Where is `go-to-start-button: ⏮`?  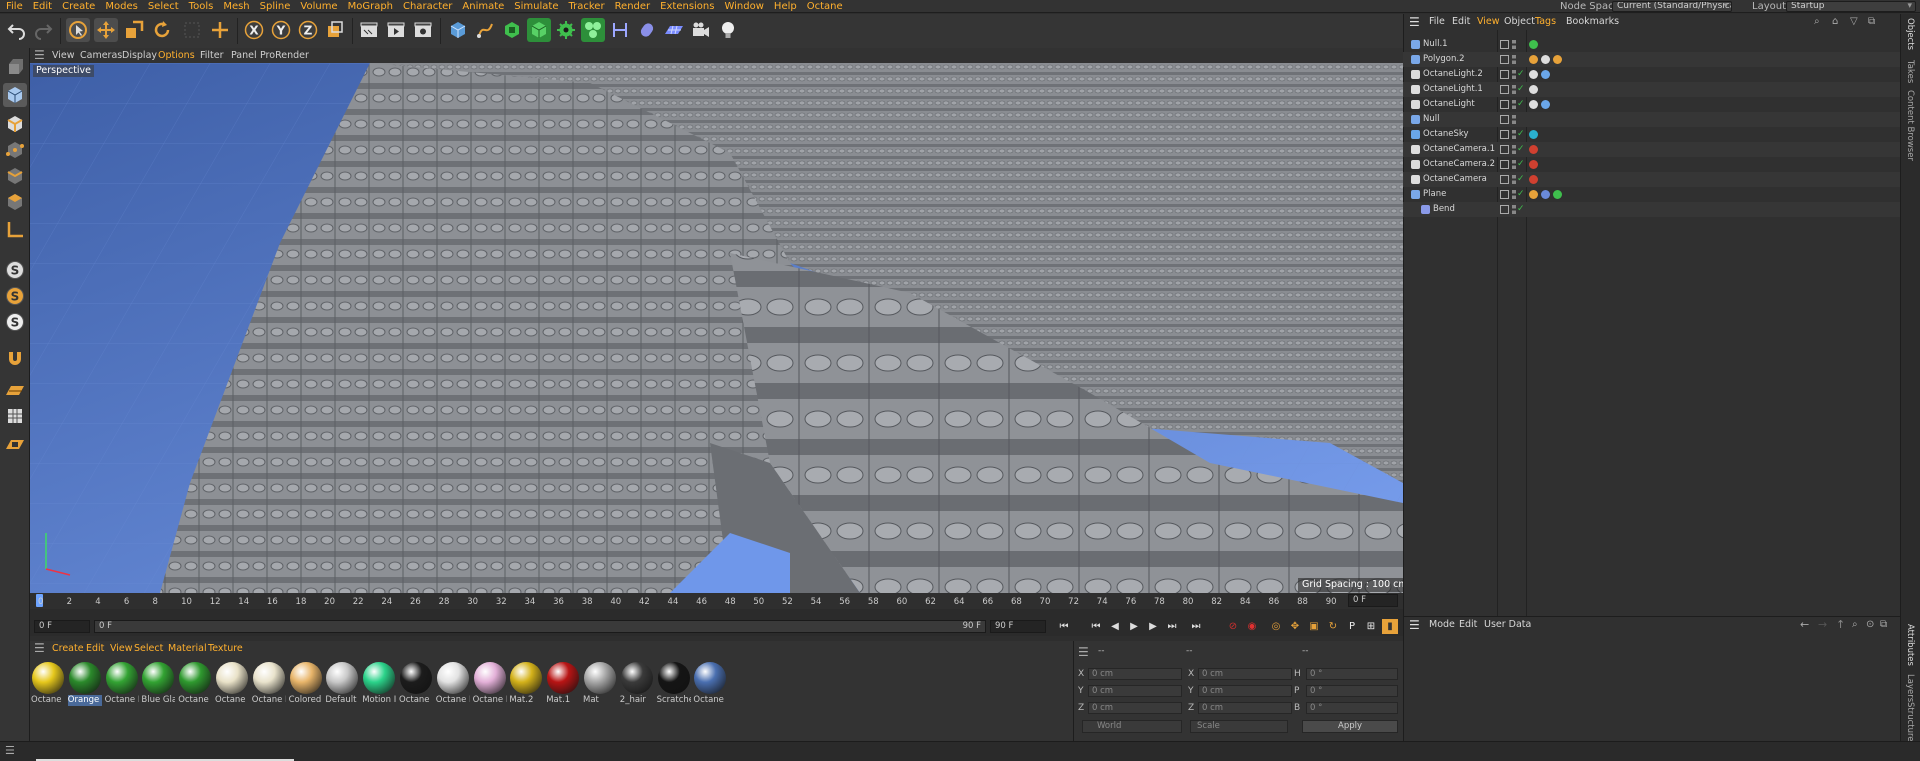 go-to-start-button: ⏮ is located at coordinates (1064, 626).